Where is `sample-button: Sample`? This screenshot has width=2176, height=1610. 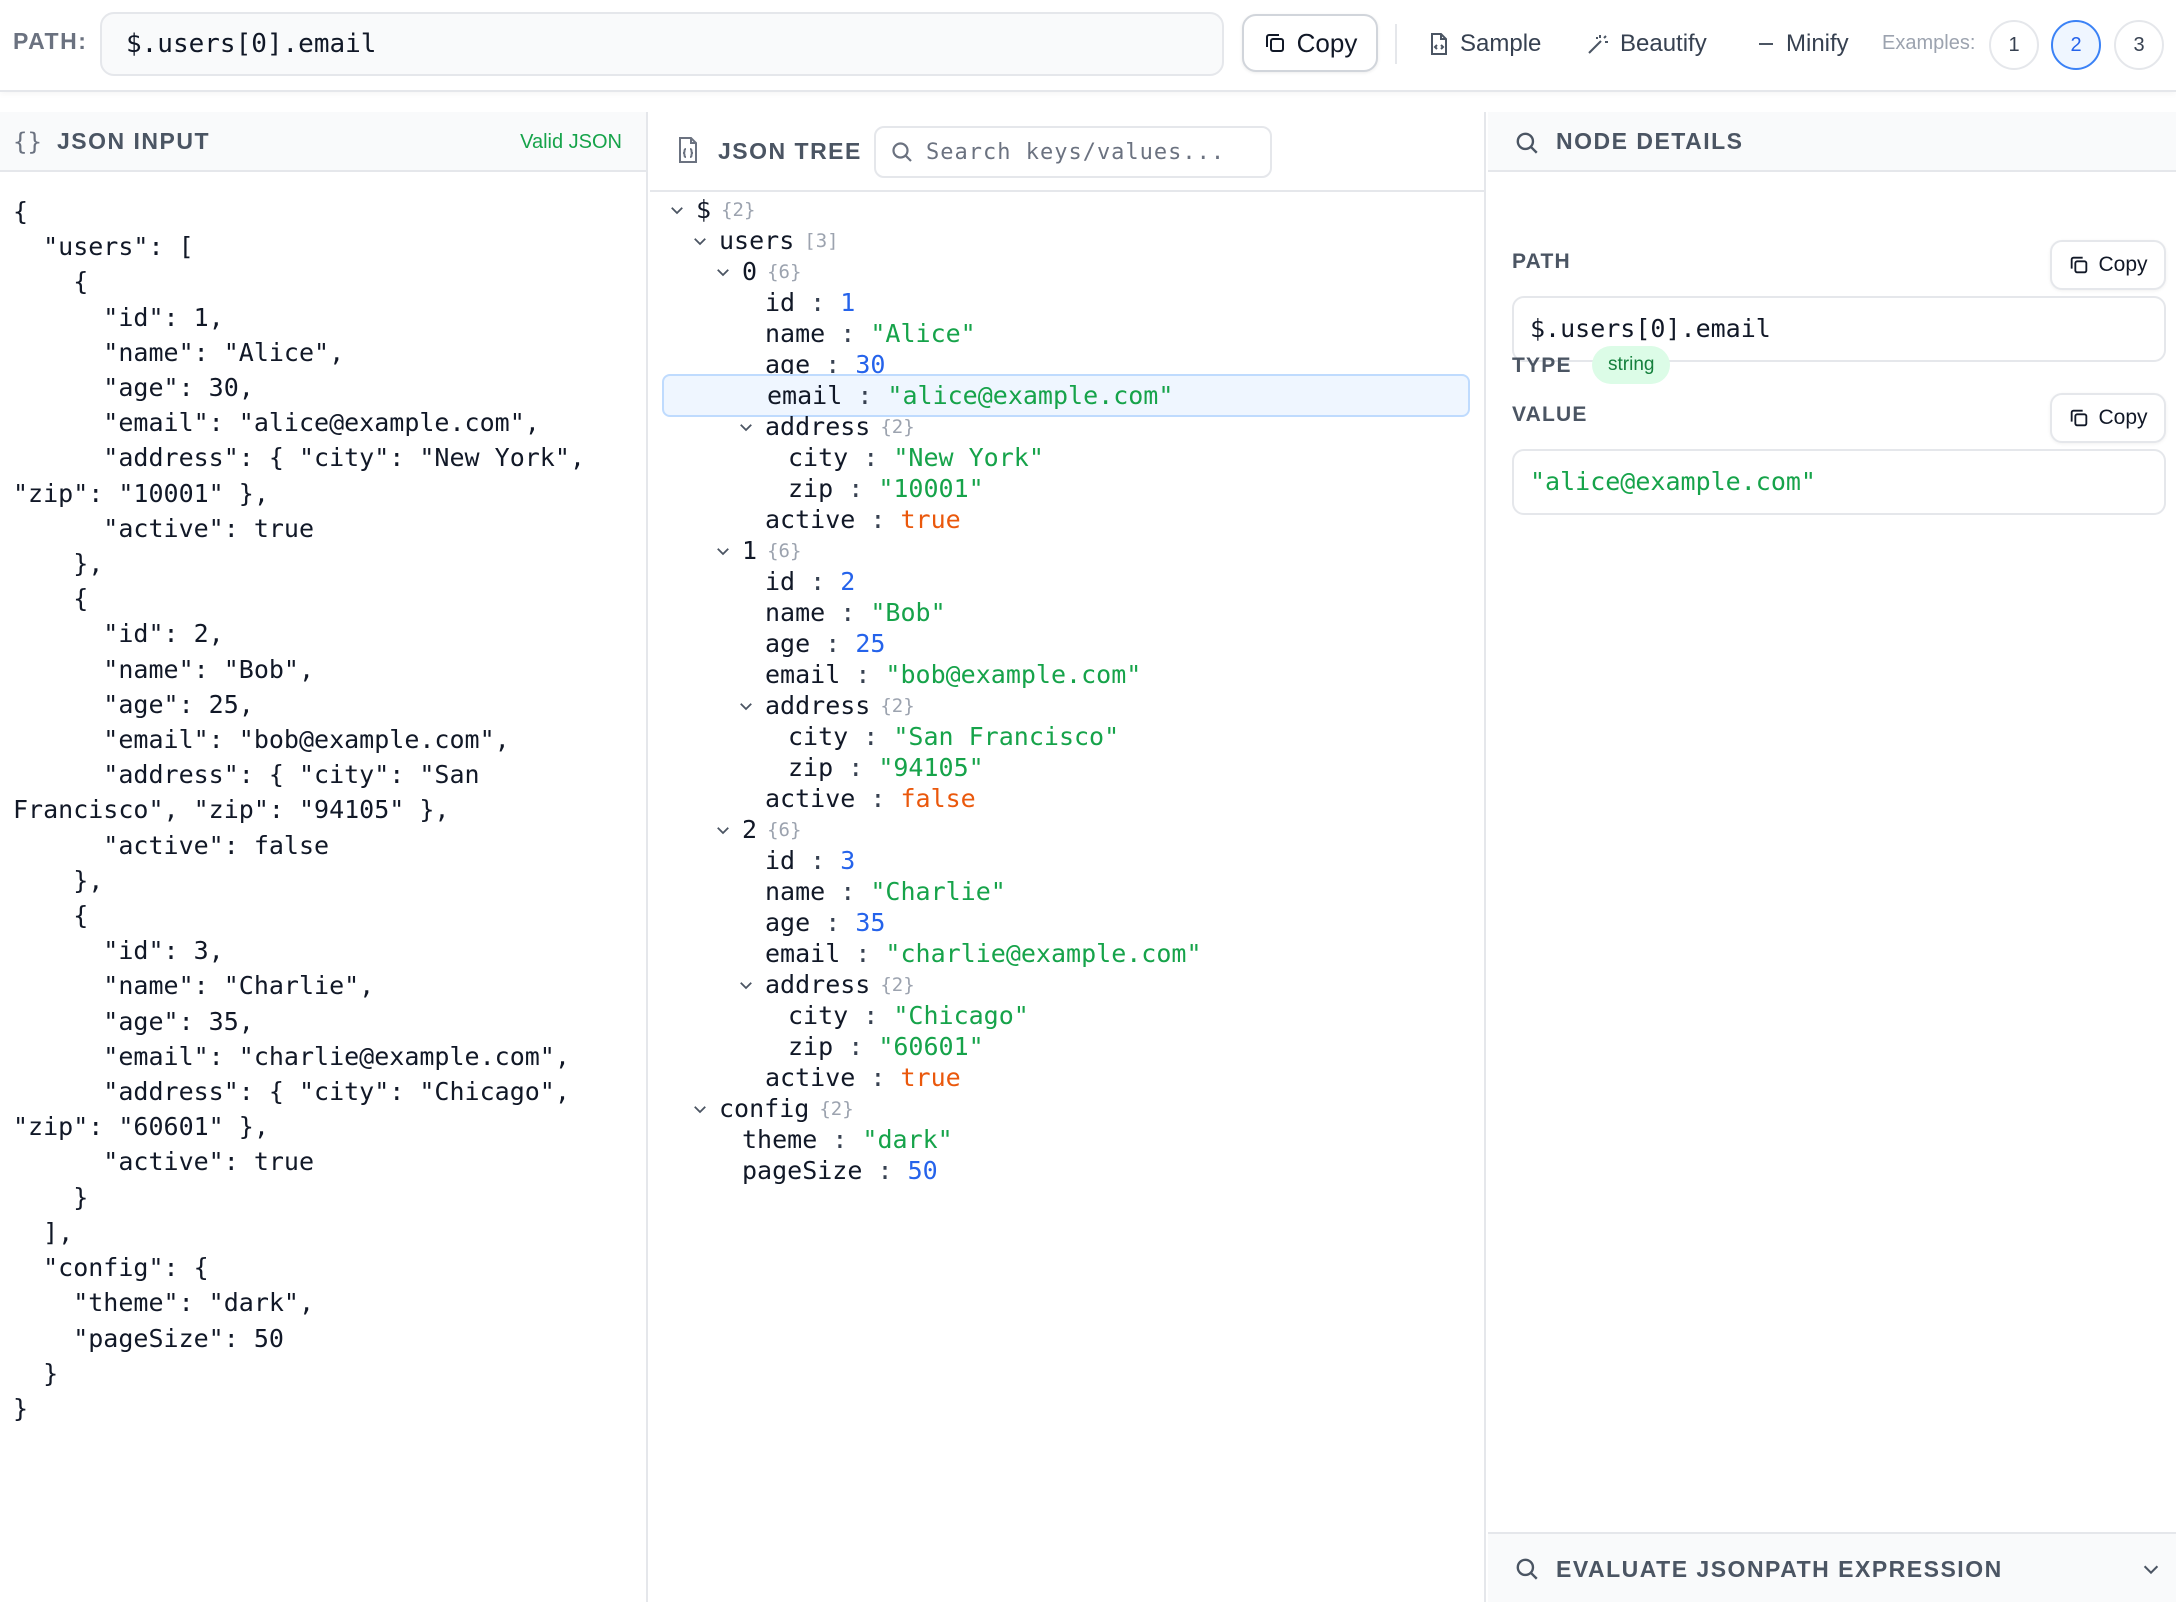
sample-button: Sample is located at coordinates (1484, 44).